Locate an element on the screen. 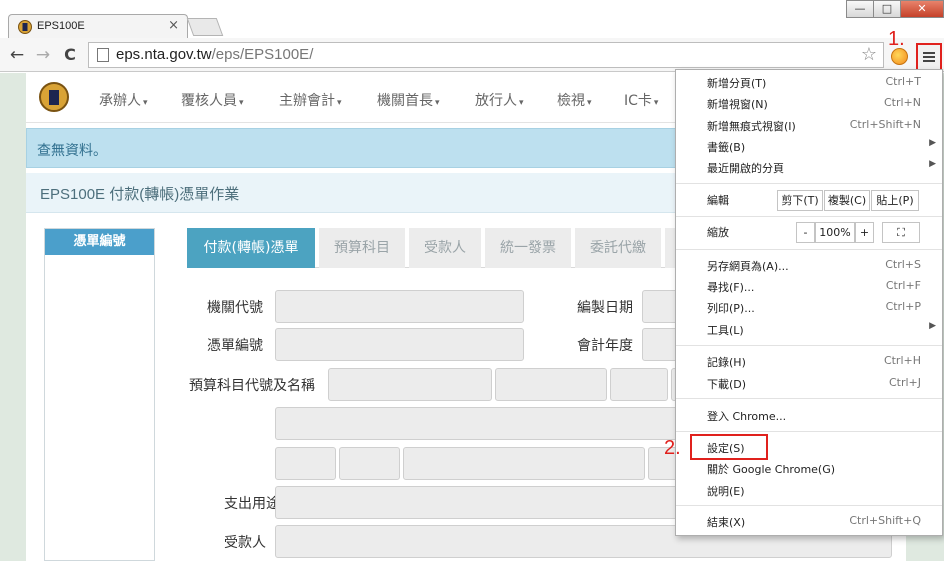  voucher-list-header: 憑單編號 is located at coordinates (99, 242).